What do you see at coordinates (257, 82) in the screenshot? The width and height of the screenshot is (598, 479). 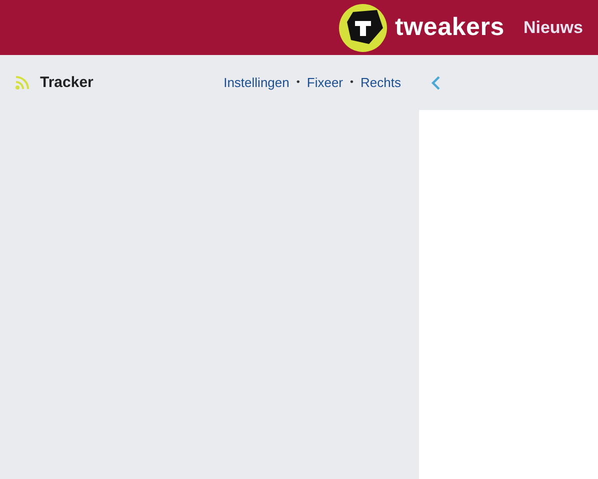 I see `action-link: Instellingen` at bounding box center [257, 82].